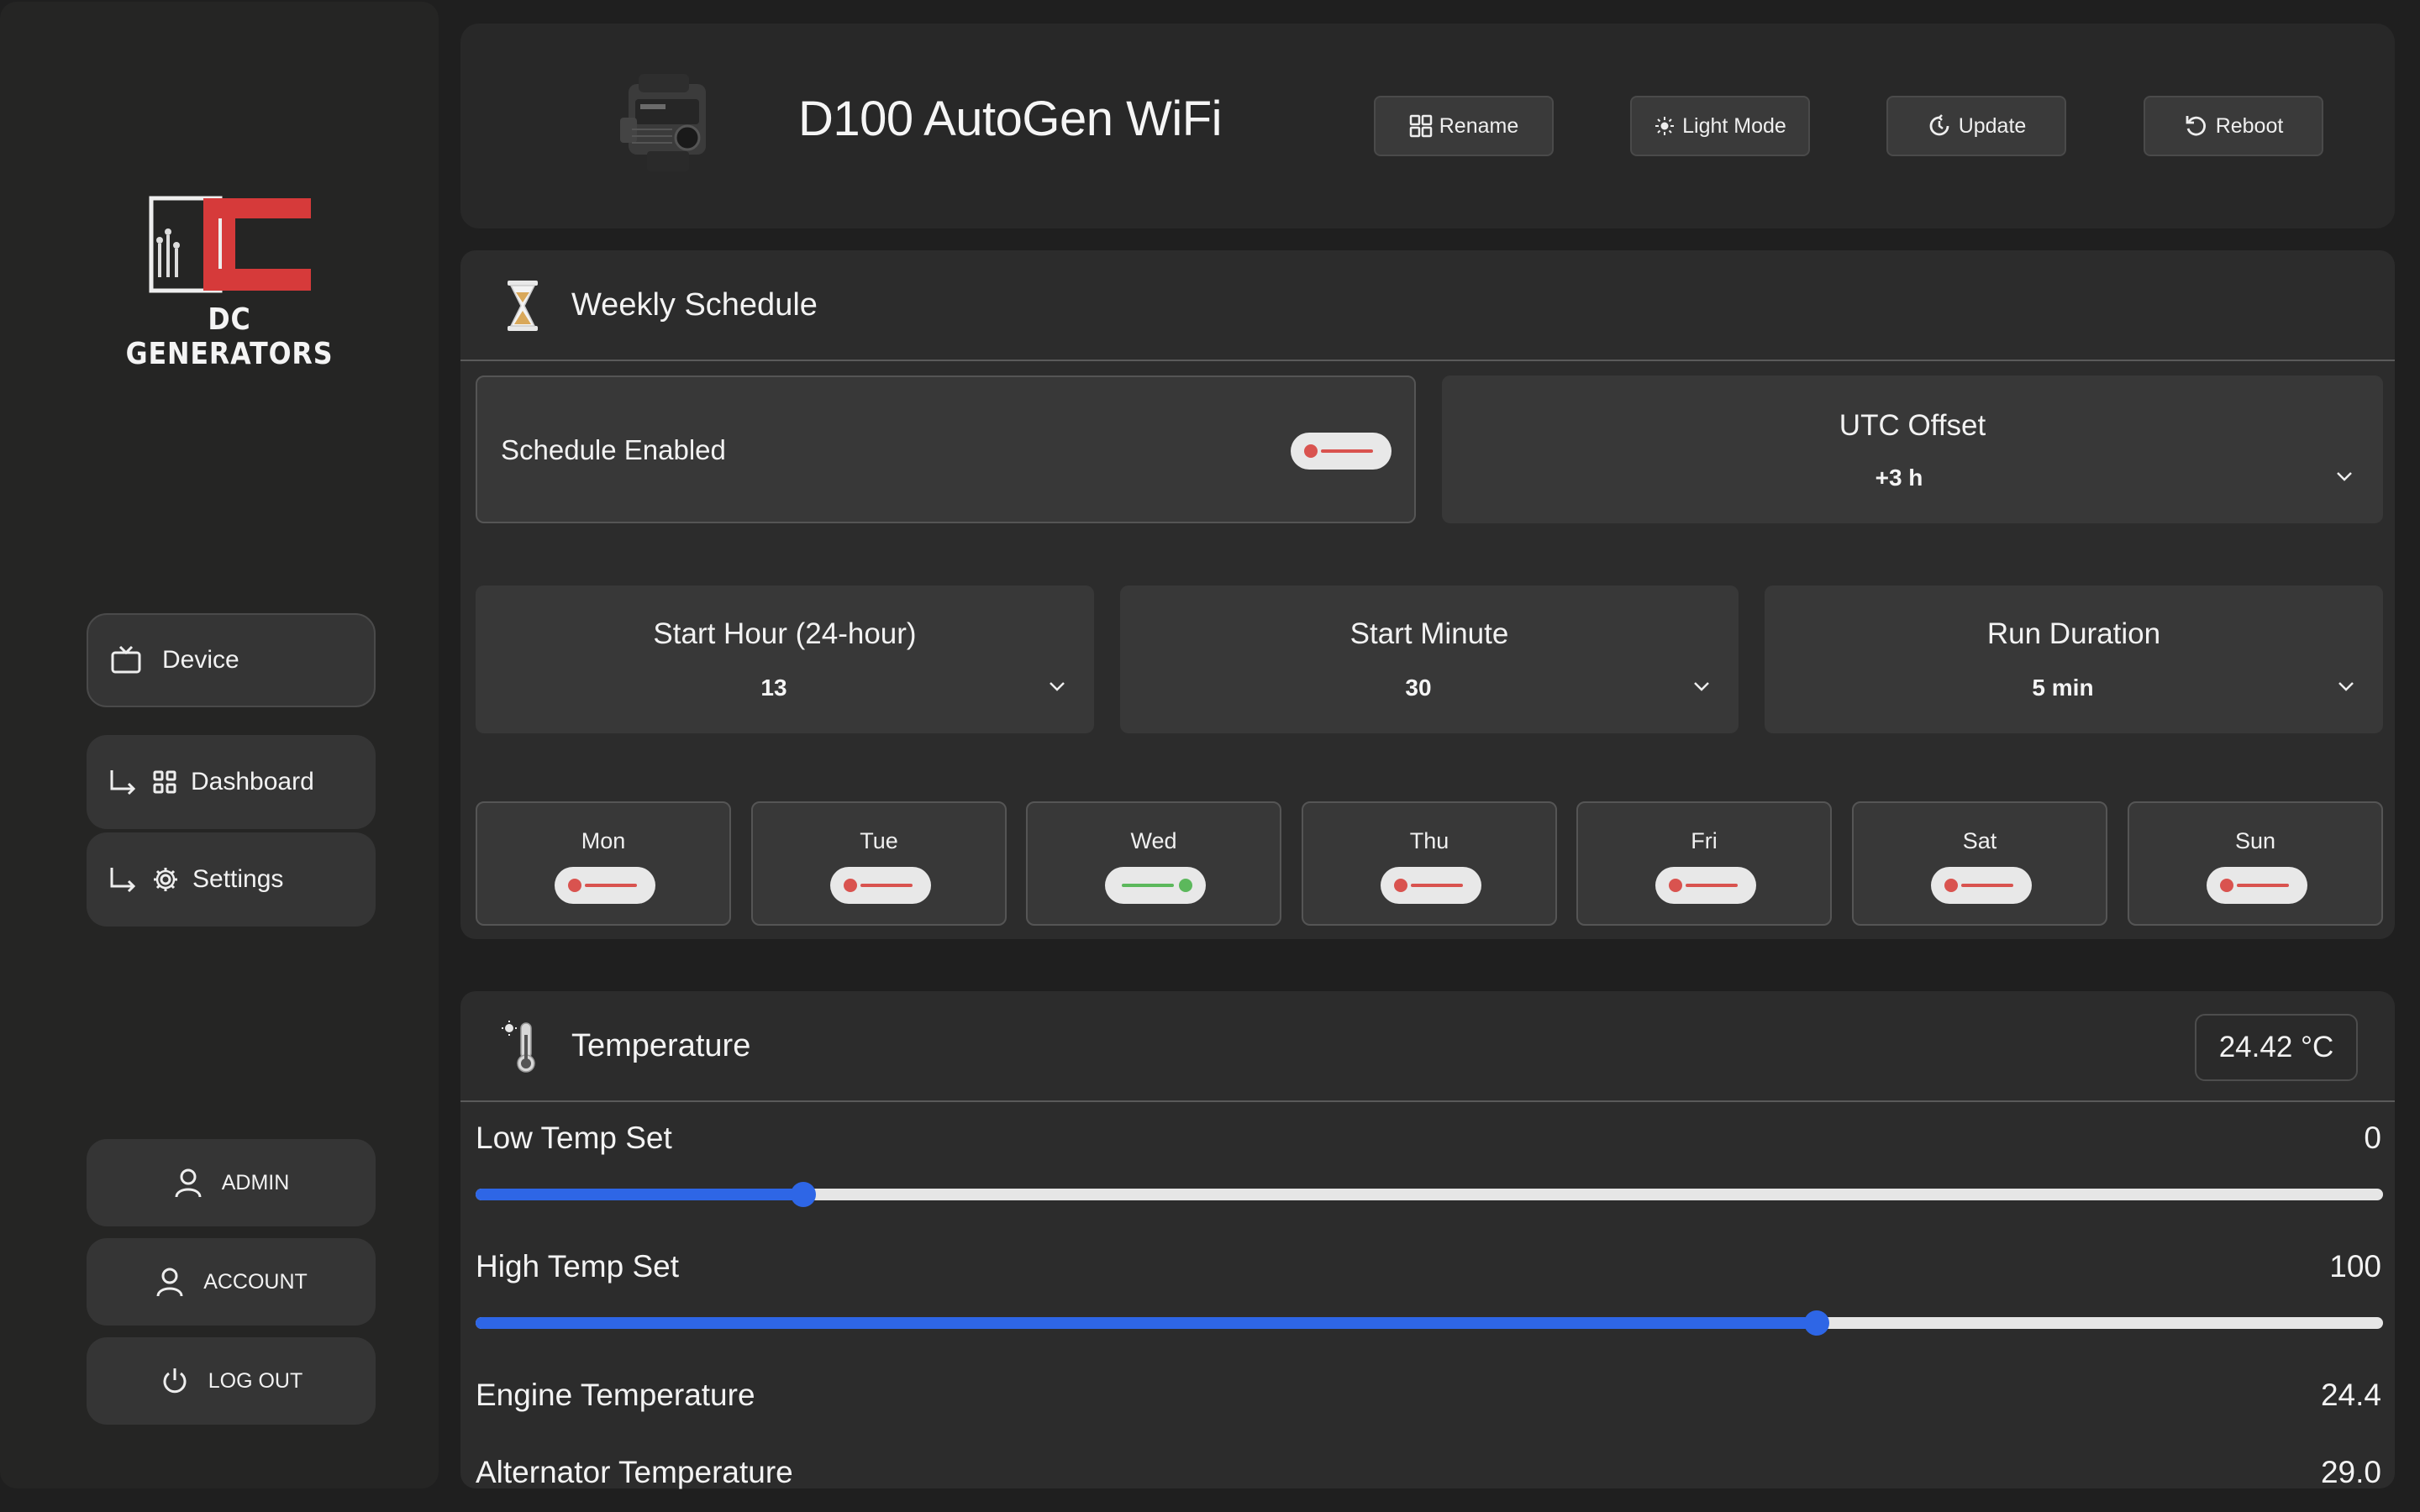  I want to click on rotate-ccw-icon, so click(2196, 126).